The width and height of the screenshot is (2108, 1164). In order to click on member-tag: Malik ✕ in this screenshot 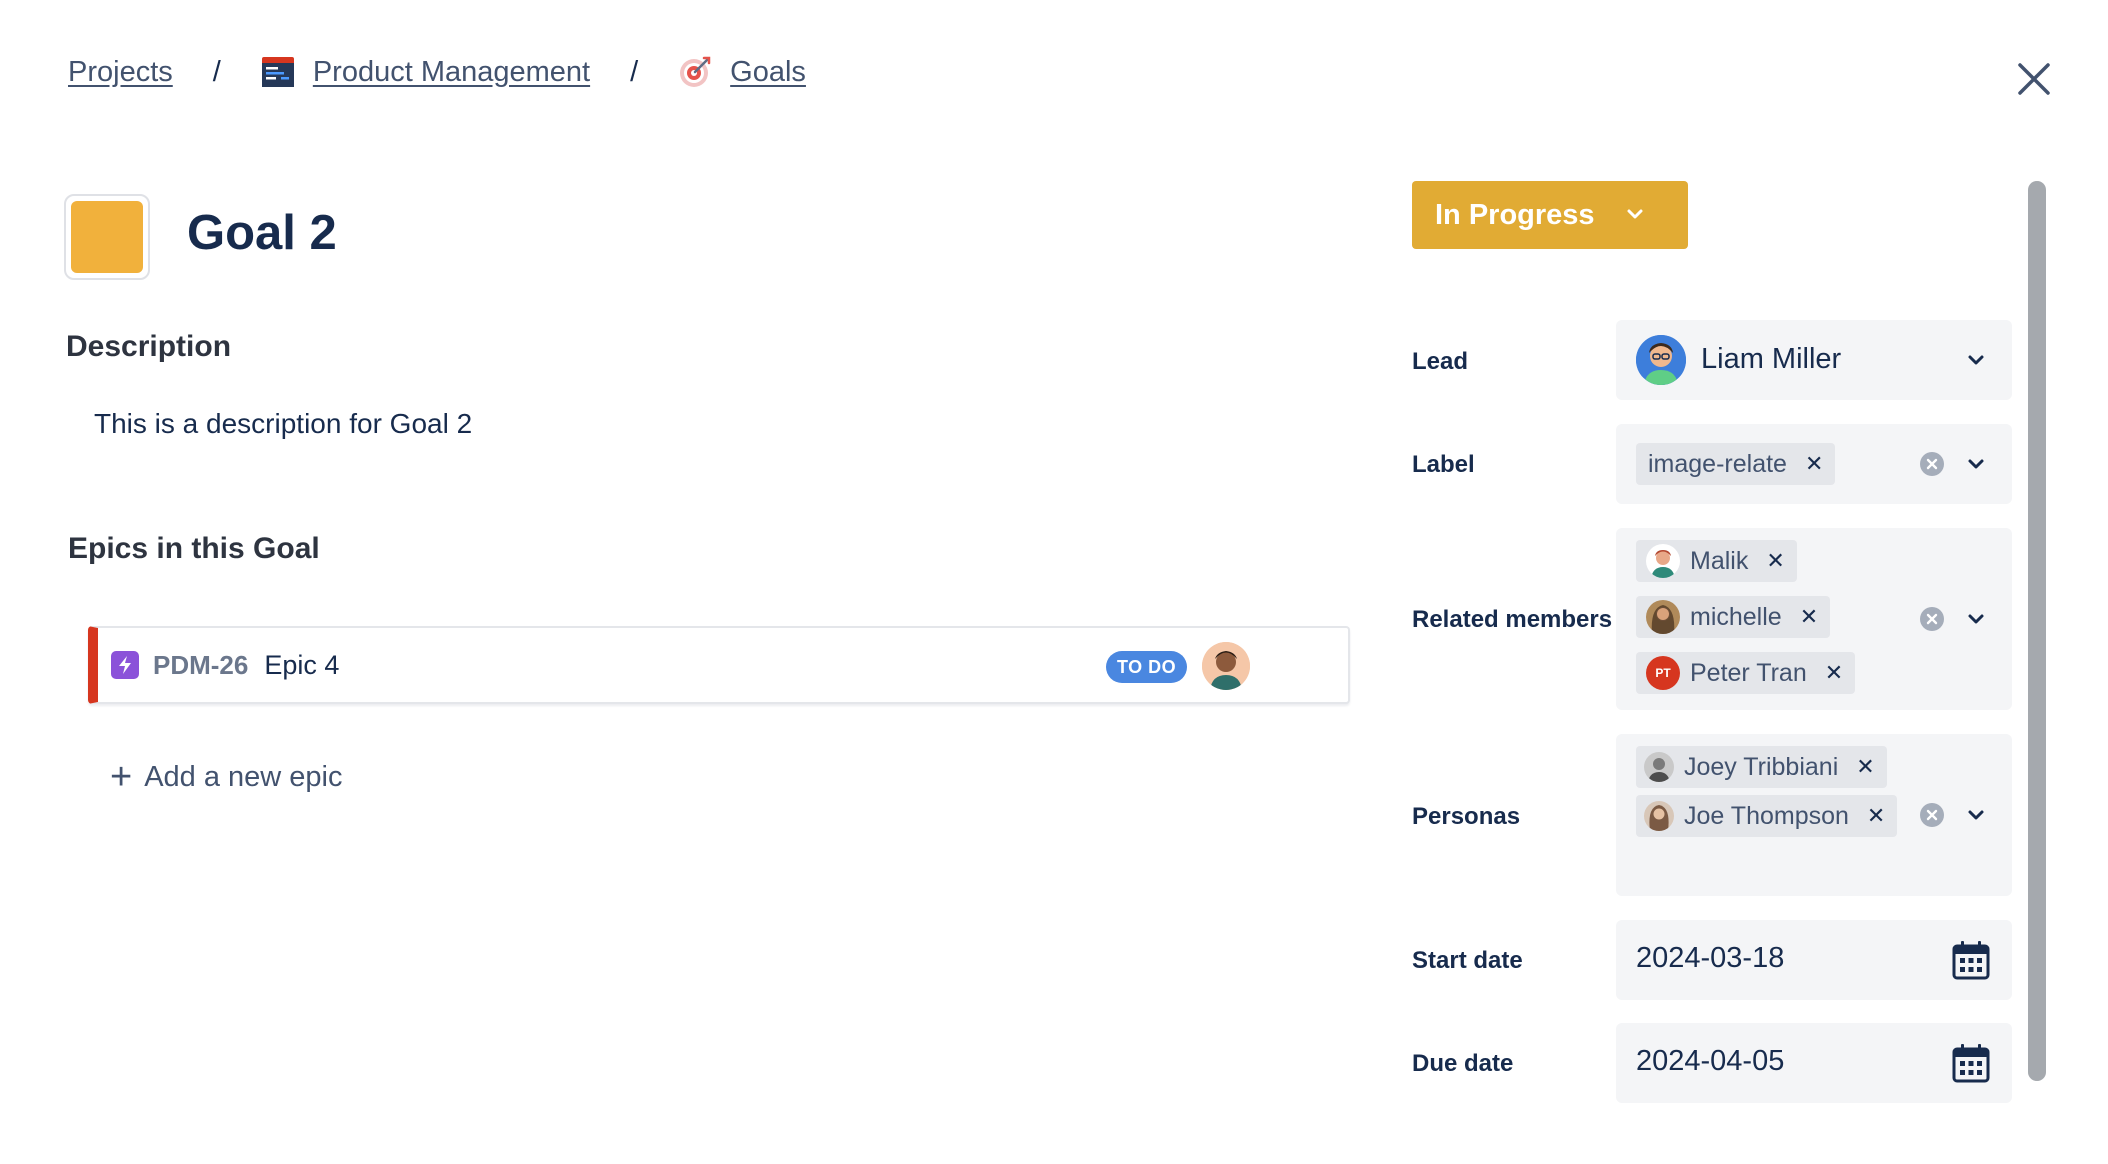, I will do `click(1716, 561)`.